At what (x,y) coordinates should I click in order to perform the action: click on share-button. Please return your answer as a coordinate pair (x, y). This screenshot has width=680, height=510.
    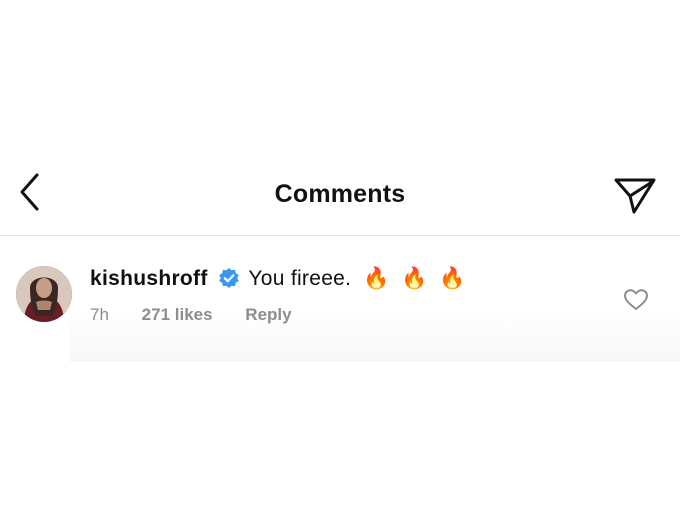
    Looking at the image, I should click on (635, 195).